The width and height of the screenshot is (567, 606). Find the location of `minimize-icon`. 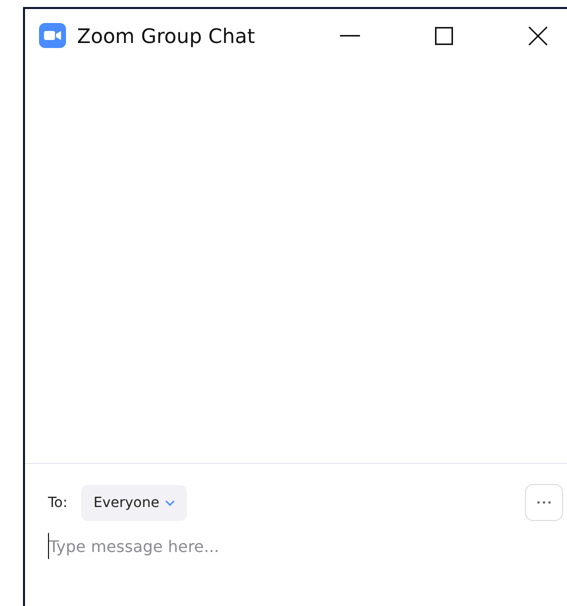

minimize-icon is located at coordinates (350, 35).